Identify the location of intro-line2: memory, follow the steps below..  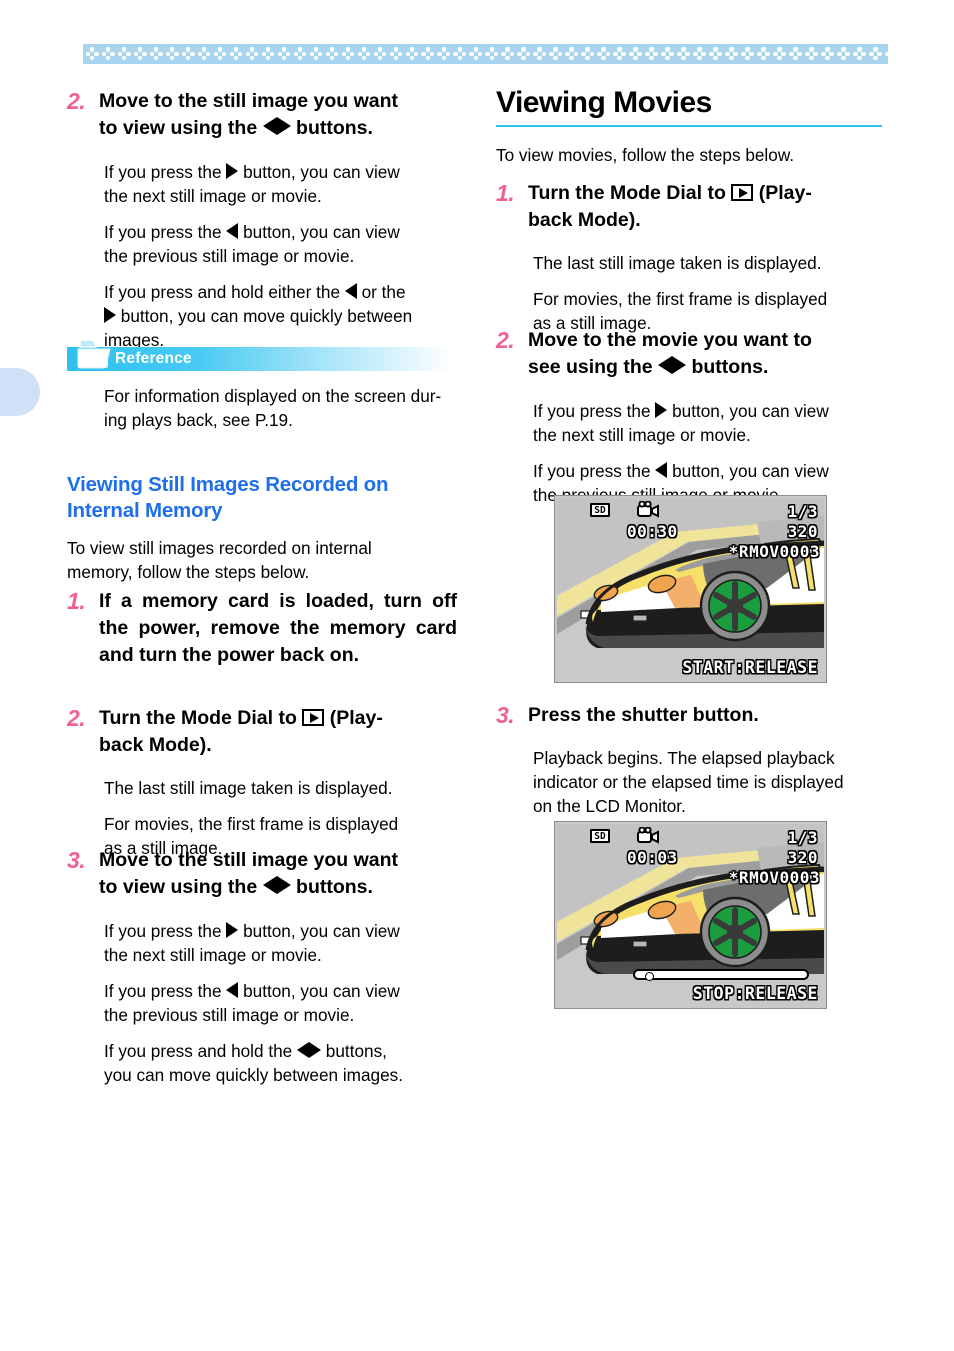
(188, 572).